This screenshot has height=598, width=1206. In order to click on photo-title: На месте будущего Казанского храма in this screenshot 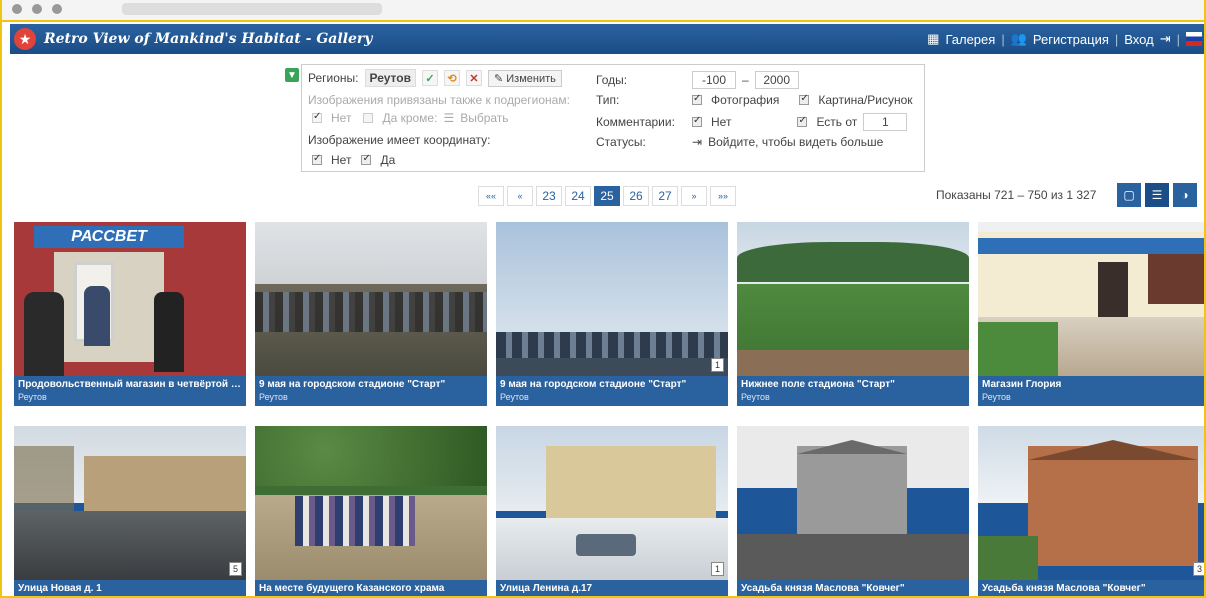, I will do `click(351, 588)`.